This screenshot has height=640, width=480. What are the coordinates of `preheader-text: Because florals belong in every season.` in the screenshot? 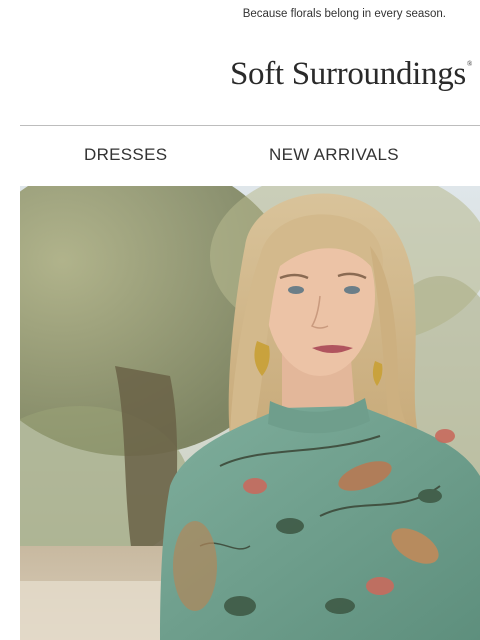 It's located at (344, 14).